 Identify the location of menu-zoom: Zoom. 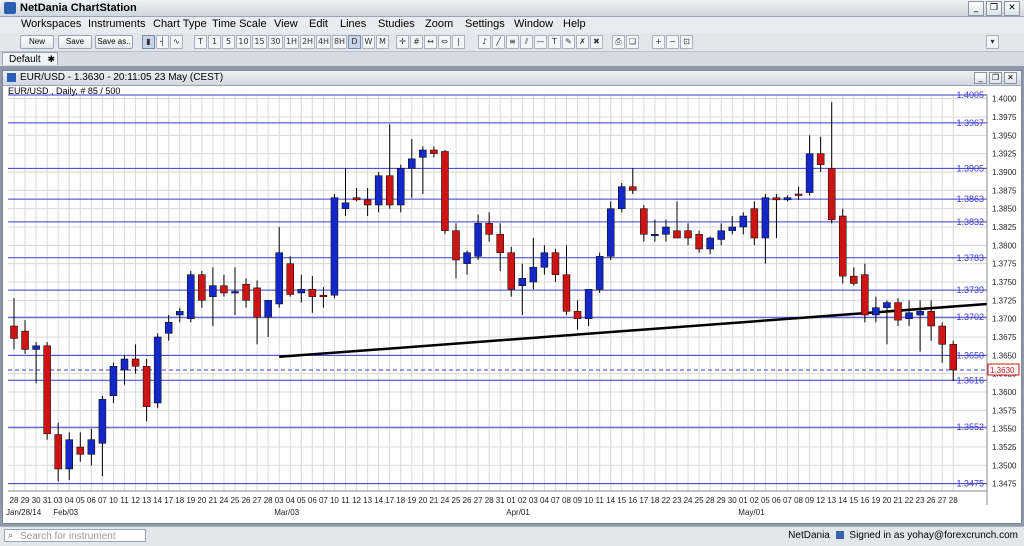
(439, 24).